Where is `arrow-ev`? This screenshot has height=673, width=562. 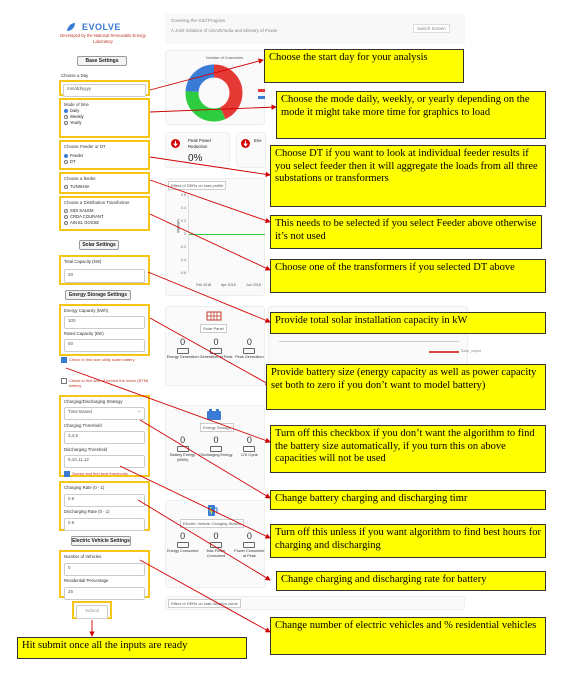 arrow-ev is located at coordinates (205, 596).